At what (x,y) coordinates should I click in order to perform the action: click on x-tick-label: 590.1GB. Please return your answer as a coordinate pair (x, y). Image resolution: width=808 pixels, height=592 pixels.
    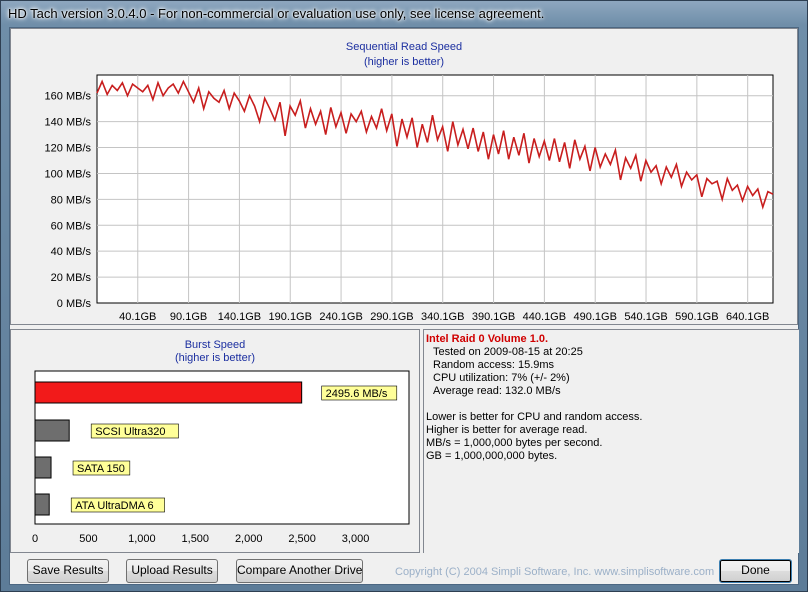
    Looking at the image, I should click on (696, 317).